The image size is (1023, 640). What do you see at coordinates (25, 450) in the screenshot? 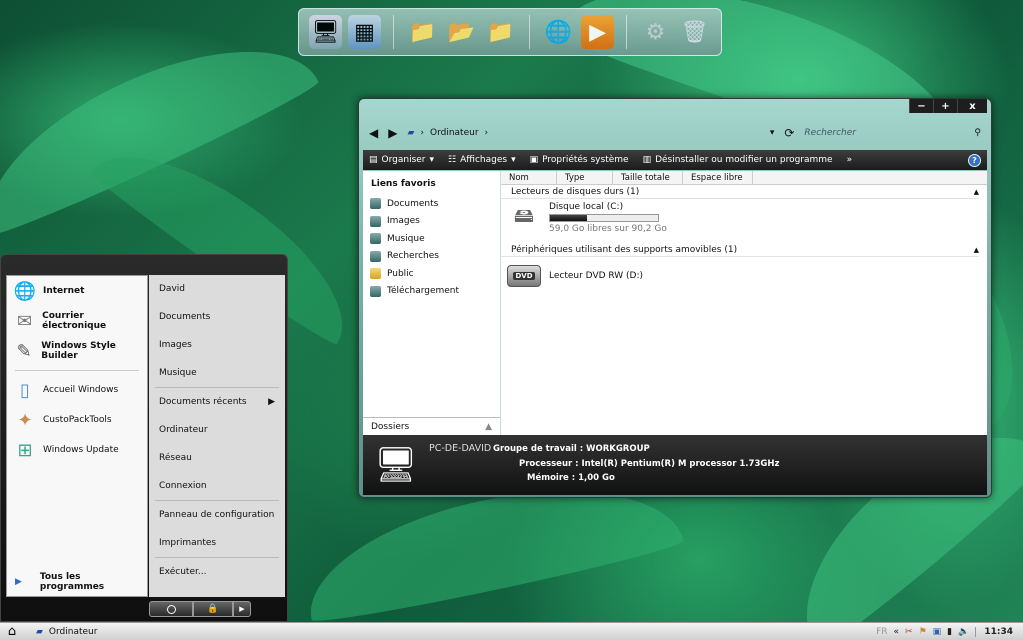
I see `windows-update-icon: ⊞` at bounding box center [25, 450].